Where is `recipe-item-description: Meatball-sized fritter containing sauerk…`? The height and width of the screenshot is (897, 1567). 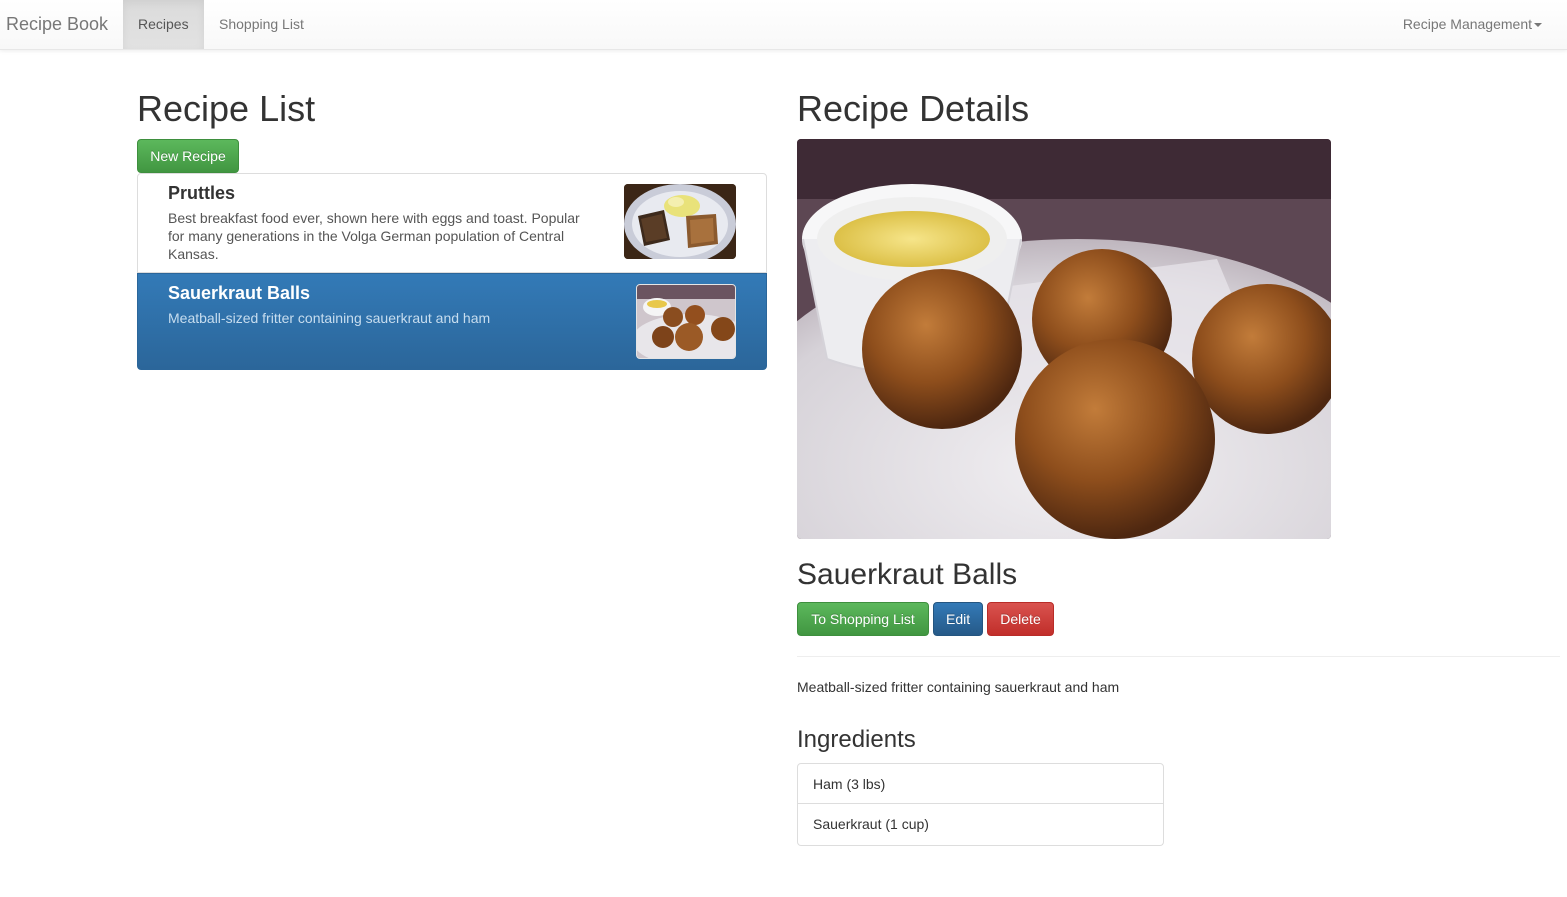 recipe-item-description: Meatball-sized fritter containing sauerk… is located at coordinates (329, 318).